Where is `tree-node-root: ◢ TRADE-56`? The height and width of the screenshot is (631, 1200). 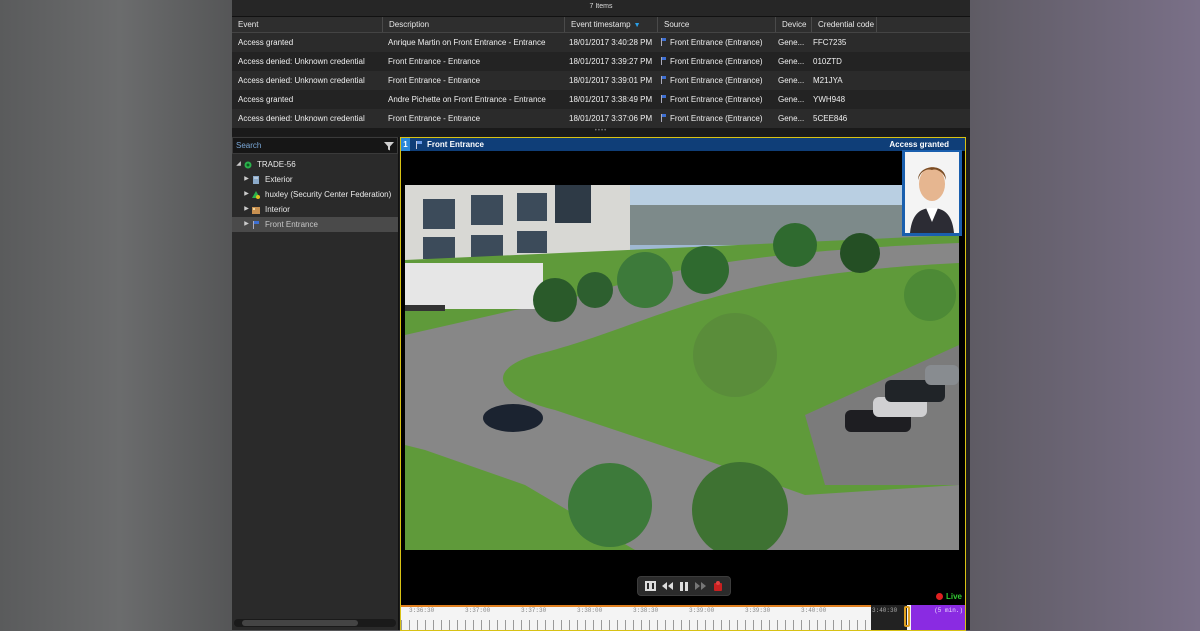
tree-node-root: ◢ TRADE-56 is located at coordinates (315, 164).